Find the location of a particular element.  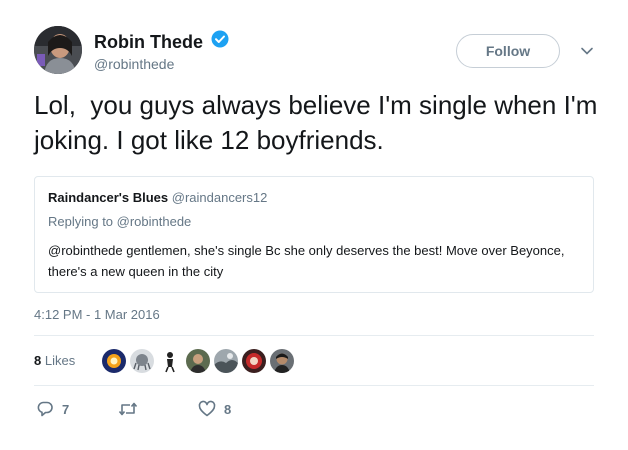

author-name-block: Robin Thede @robinthede is located at coordinates (161, 51).